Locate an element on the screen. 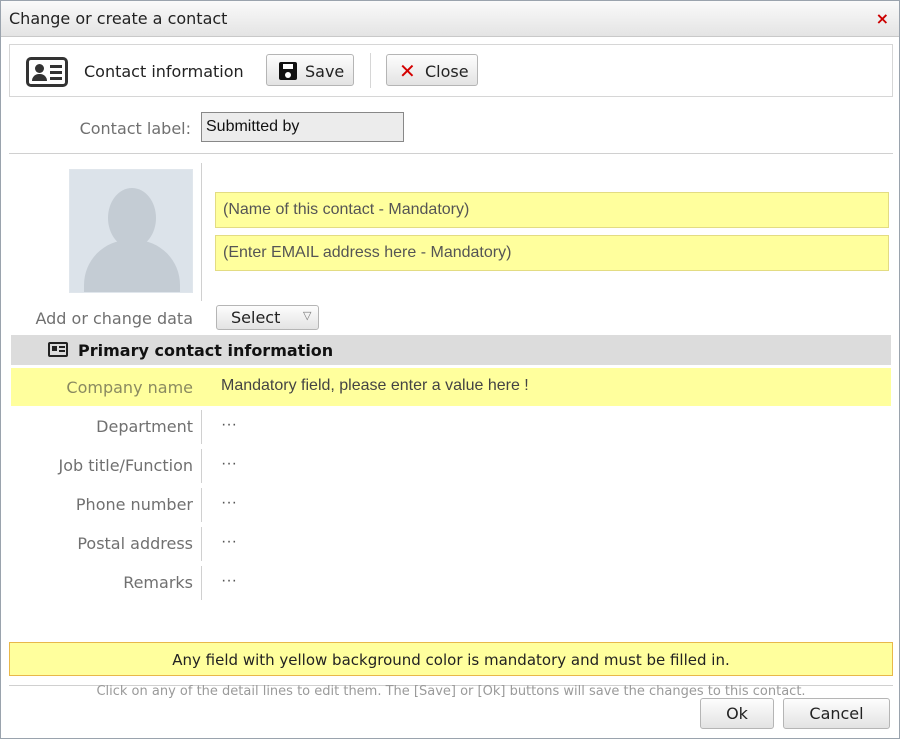  row-label: Phone number is located at coordinates (134, 504).